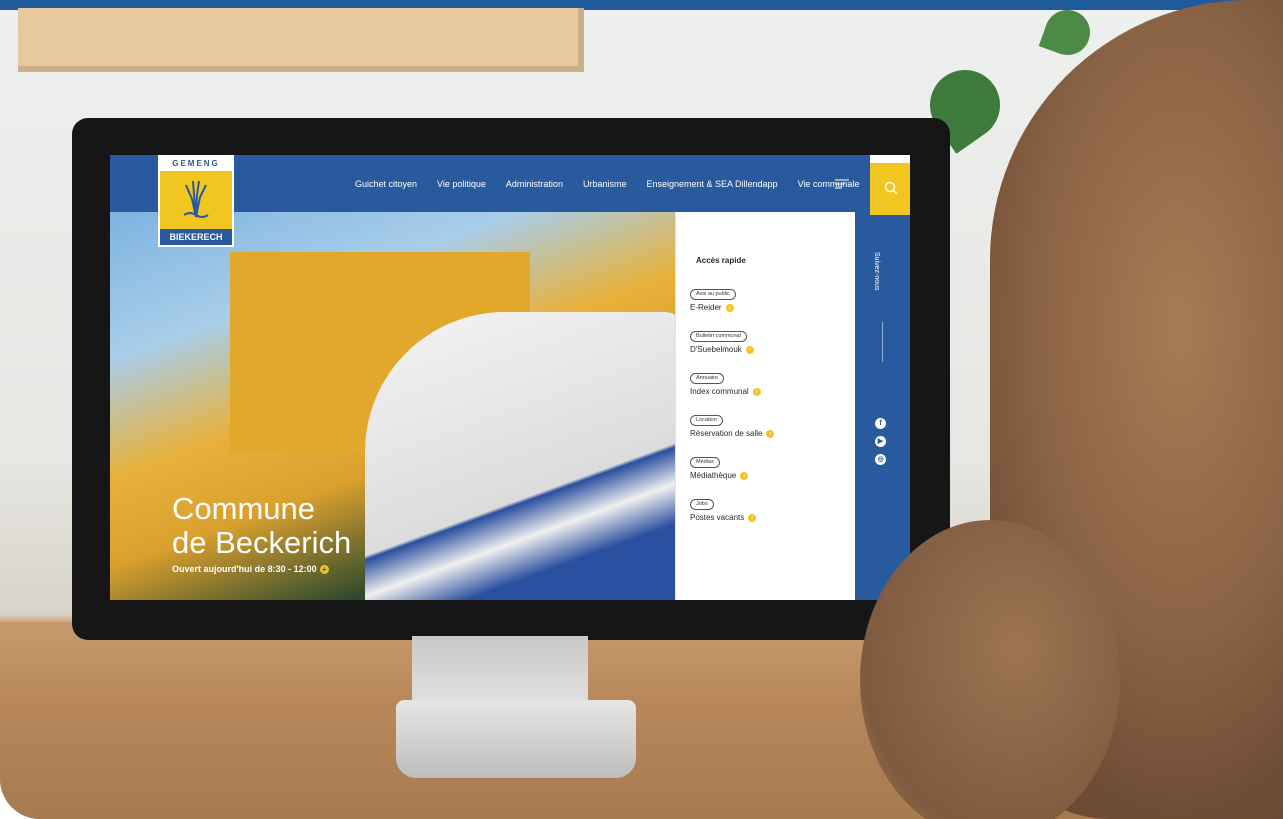  Describe the element at coordinates (721, 260) in the screenshot. I see `quick-access-title: Accès rapide` at that location.